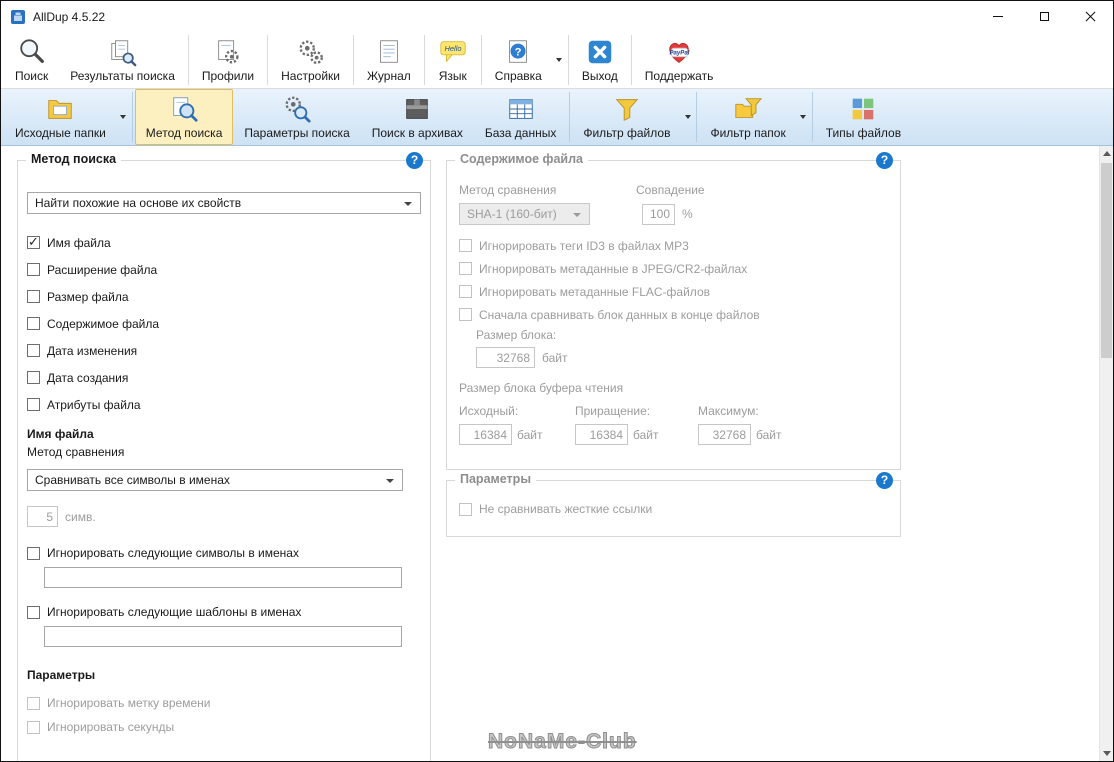 The width and height of the screenshot is (1114, 762). Describe the element at coordinates (223, 577) in the screenshot. I see `ignore-chars-input` at that location.